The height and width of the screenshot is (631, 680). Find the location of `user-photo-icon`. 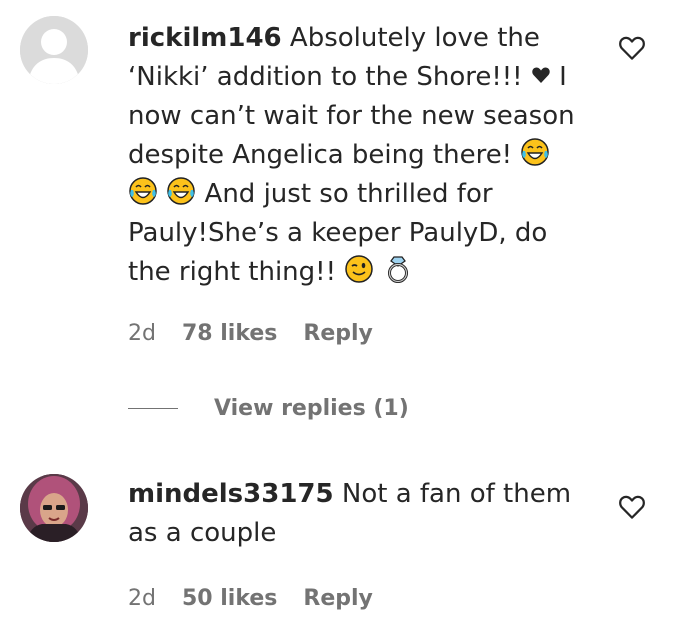

user-photo-icon is located at coordinates (54, 508).